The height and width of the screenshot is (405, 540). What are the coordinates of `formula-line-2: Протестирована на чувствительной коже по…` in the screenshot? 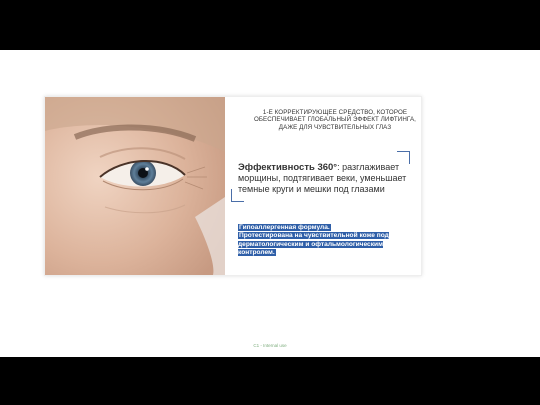 It's located at (313, 244).